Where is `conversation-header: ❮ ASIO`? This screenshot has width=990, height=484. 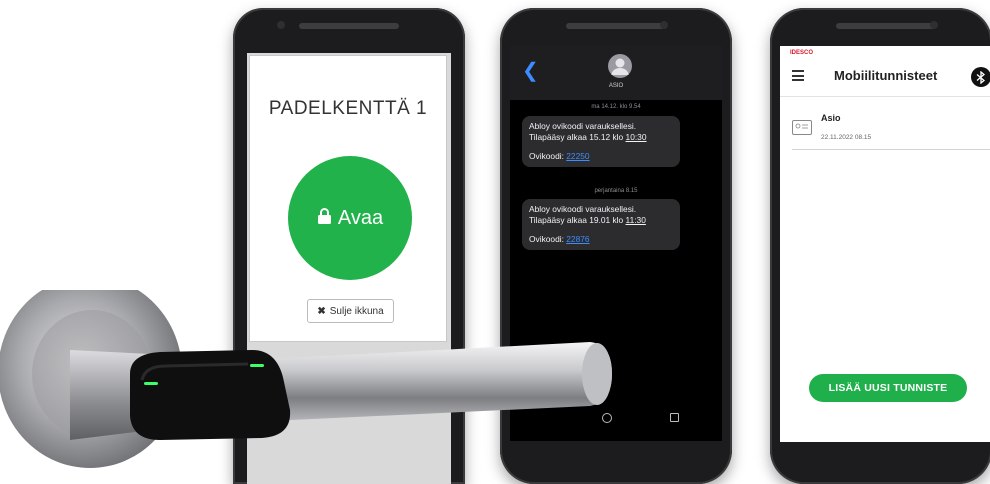 conversation-header: ❮ ASIO is located at coordinates (616, 73).